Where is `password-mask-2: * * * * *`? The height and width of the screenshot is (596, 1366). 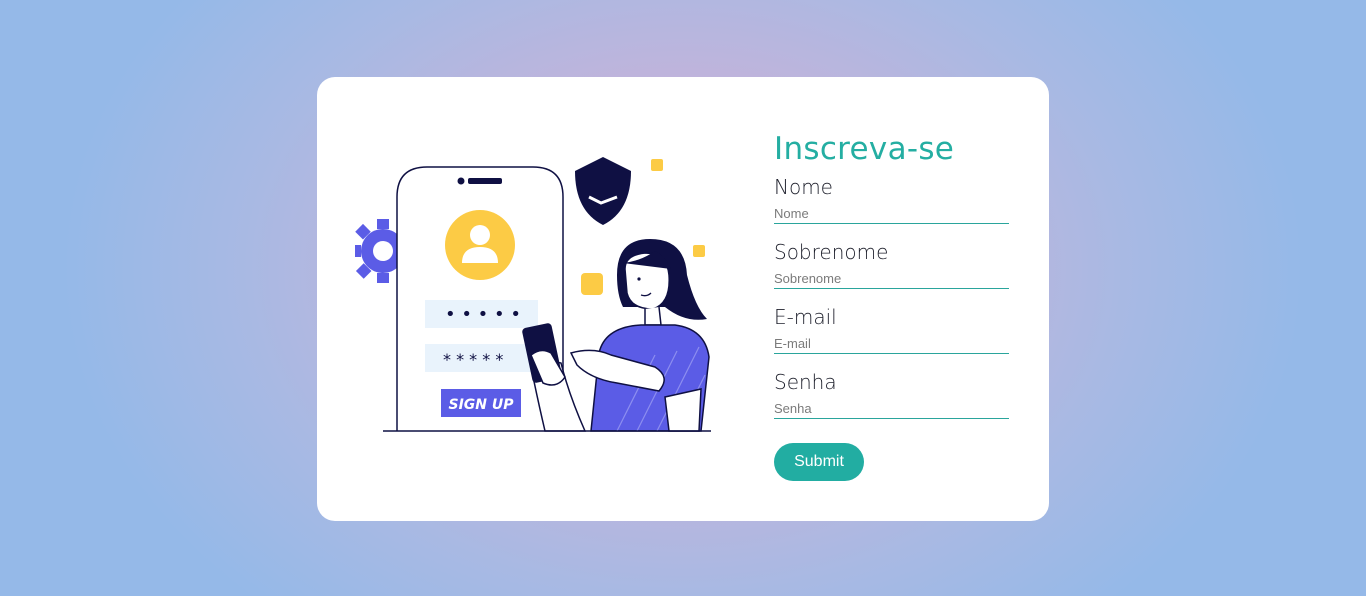 password-mask-2: * * * * * is located at coordinates (473, 359).